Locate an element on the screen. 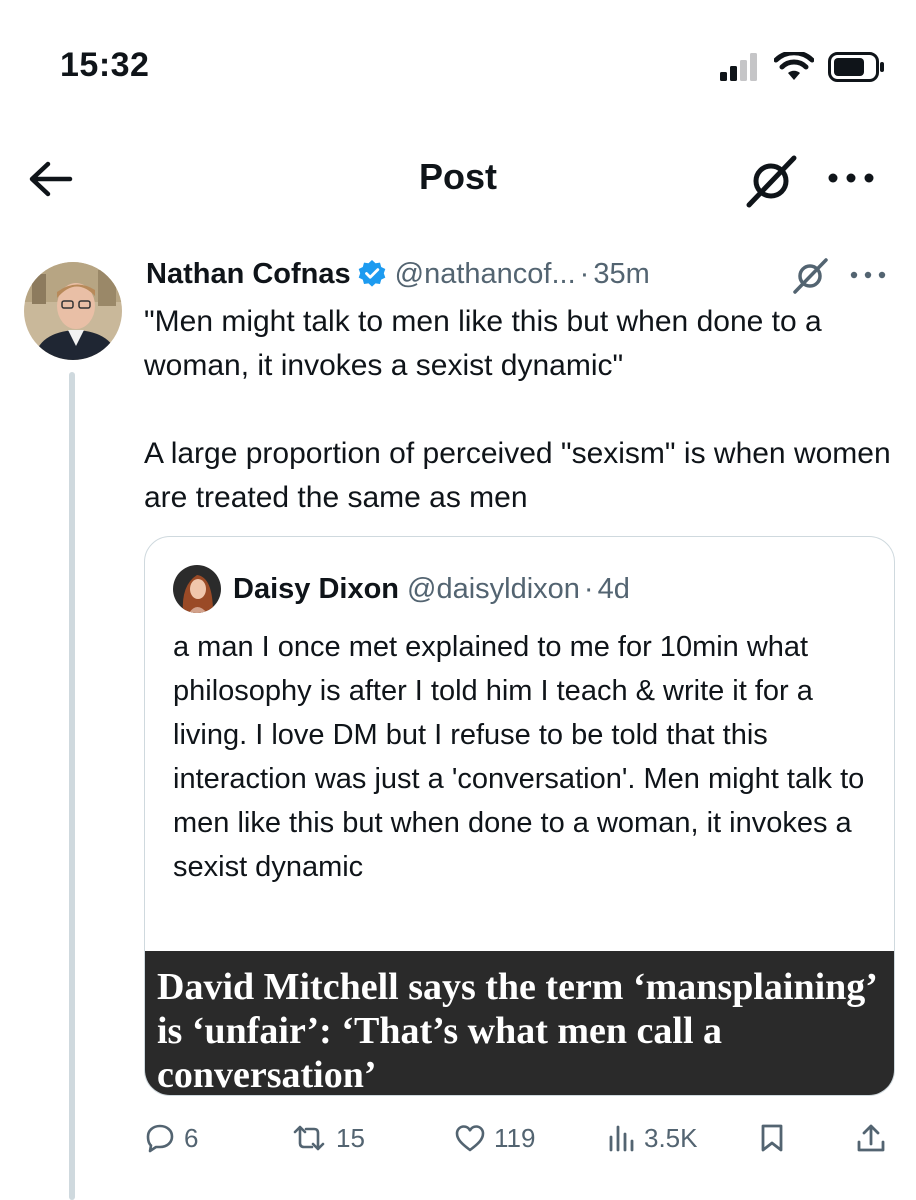 The width and height of the screenshot is (916, 1200). like-count: 119 is located at coordinates (515, 1137).